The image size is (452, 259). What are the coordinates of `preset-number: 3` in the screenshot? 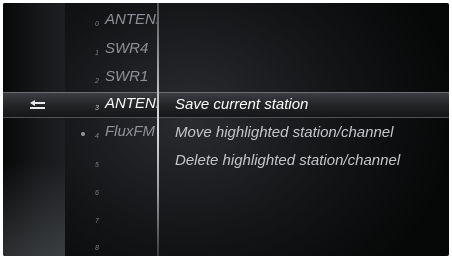 It's located at (97, 108).